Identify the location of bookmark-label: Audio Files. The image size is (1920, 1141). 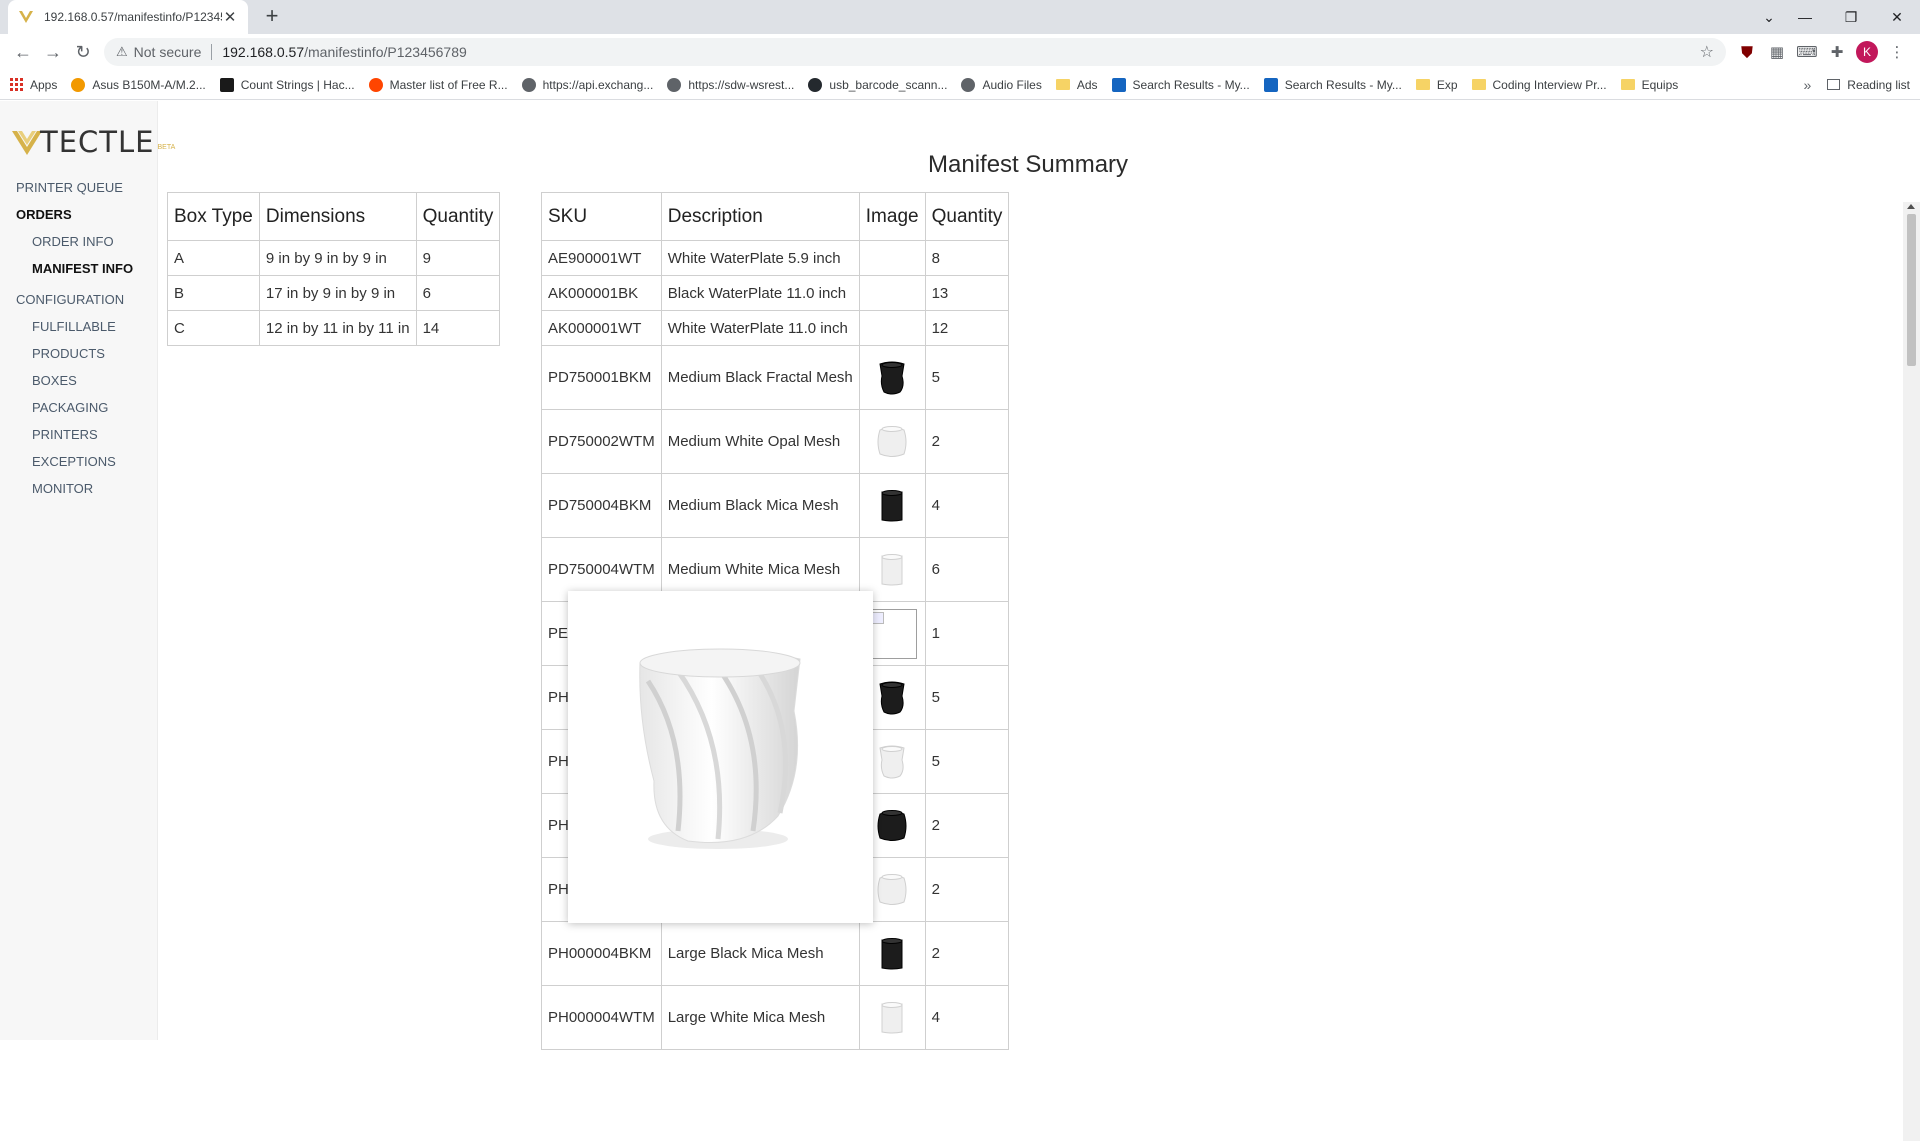
(1012, 84).